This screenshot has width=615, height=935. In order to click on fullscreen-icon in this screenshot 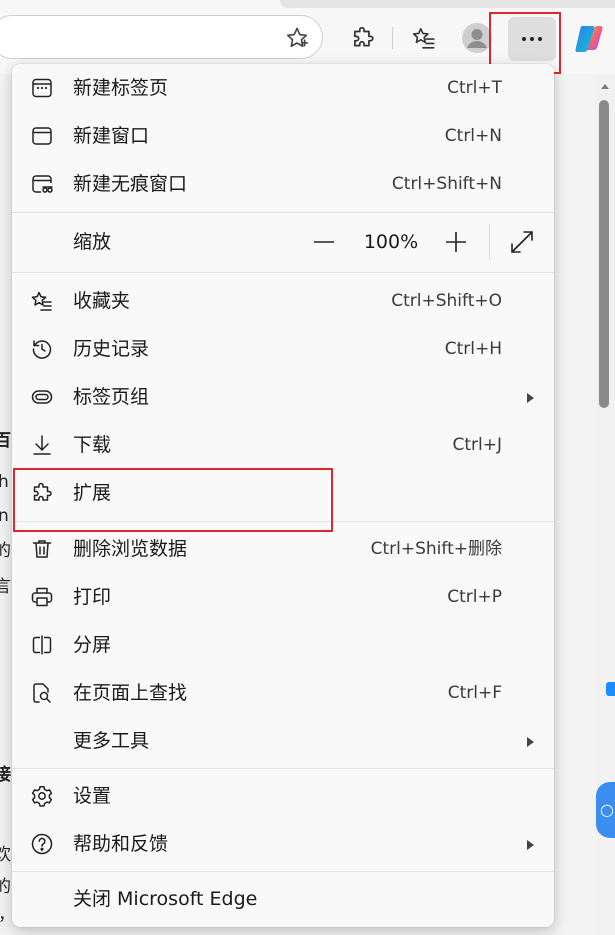, I will do `click(522, 242)`.